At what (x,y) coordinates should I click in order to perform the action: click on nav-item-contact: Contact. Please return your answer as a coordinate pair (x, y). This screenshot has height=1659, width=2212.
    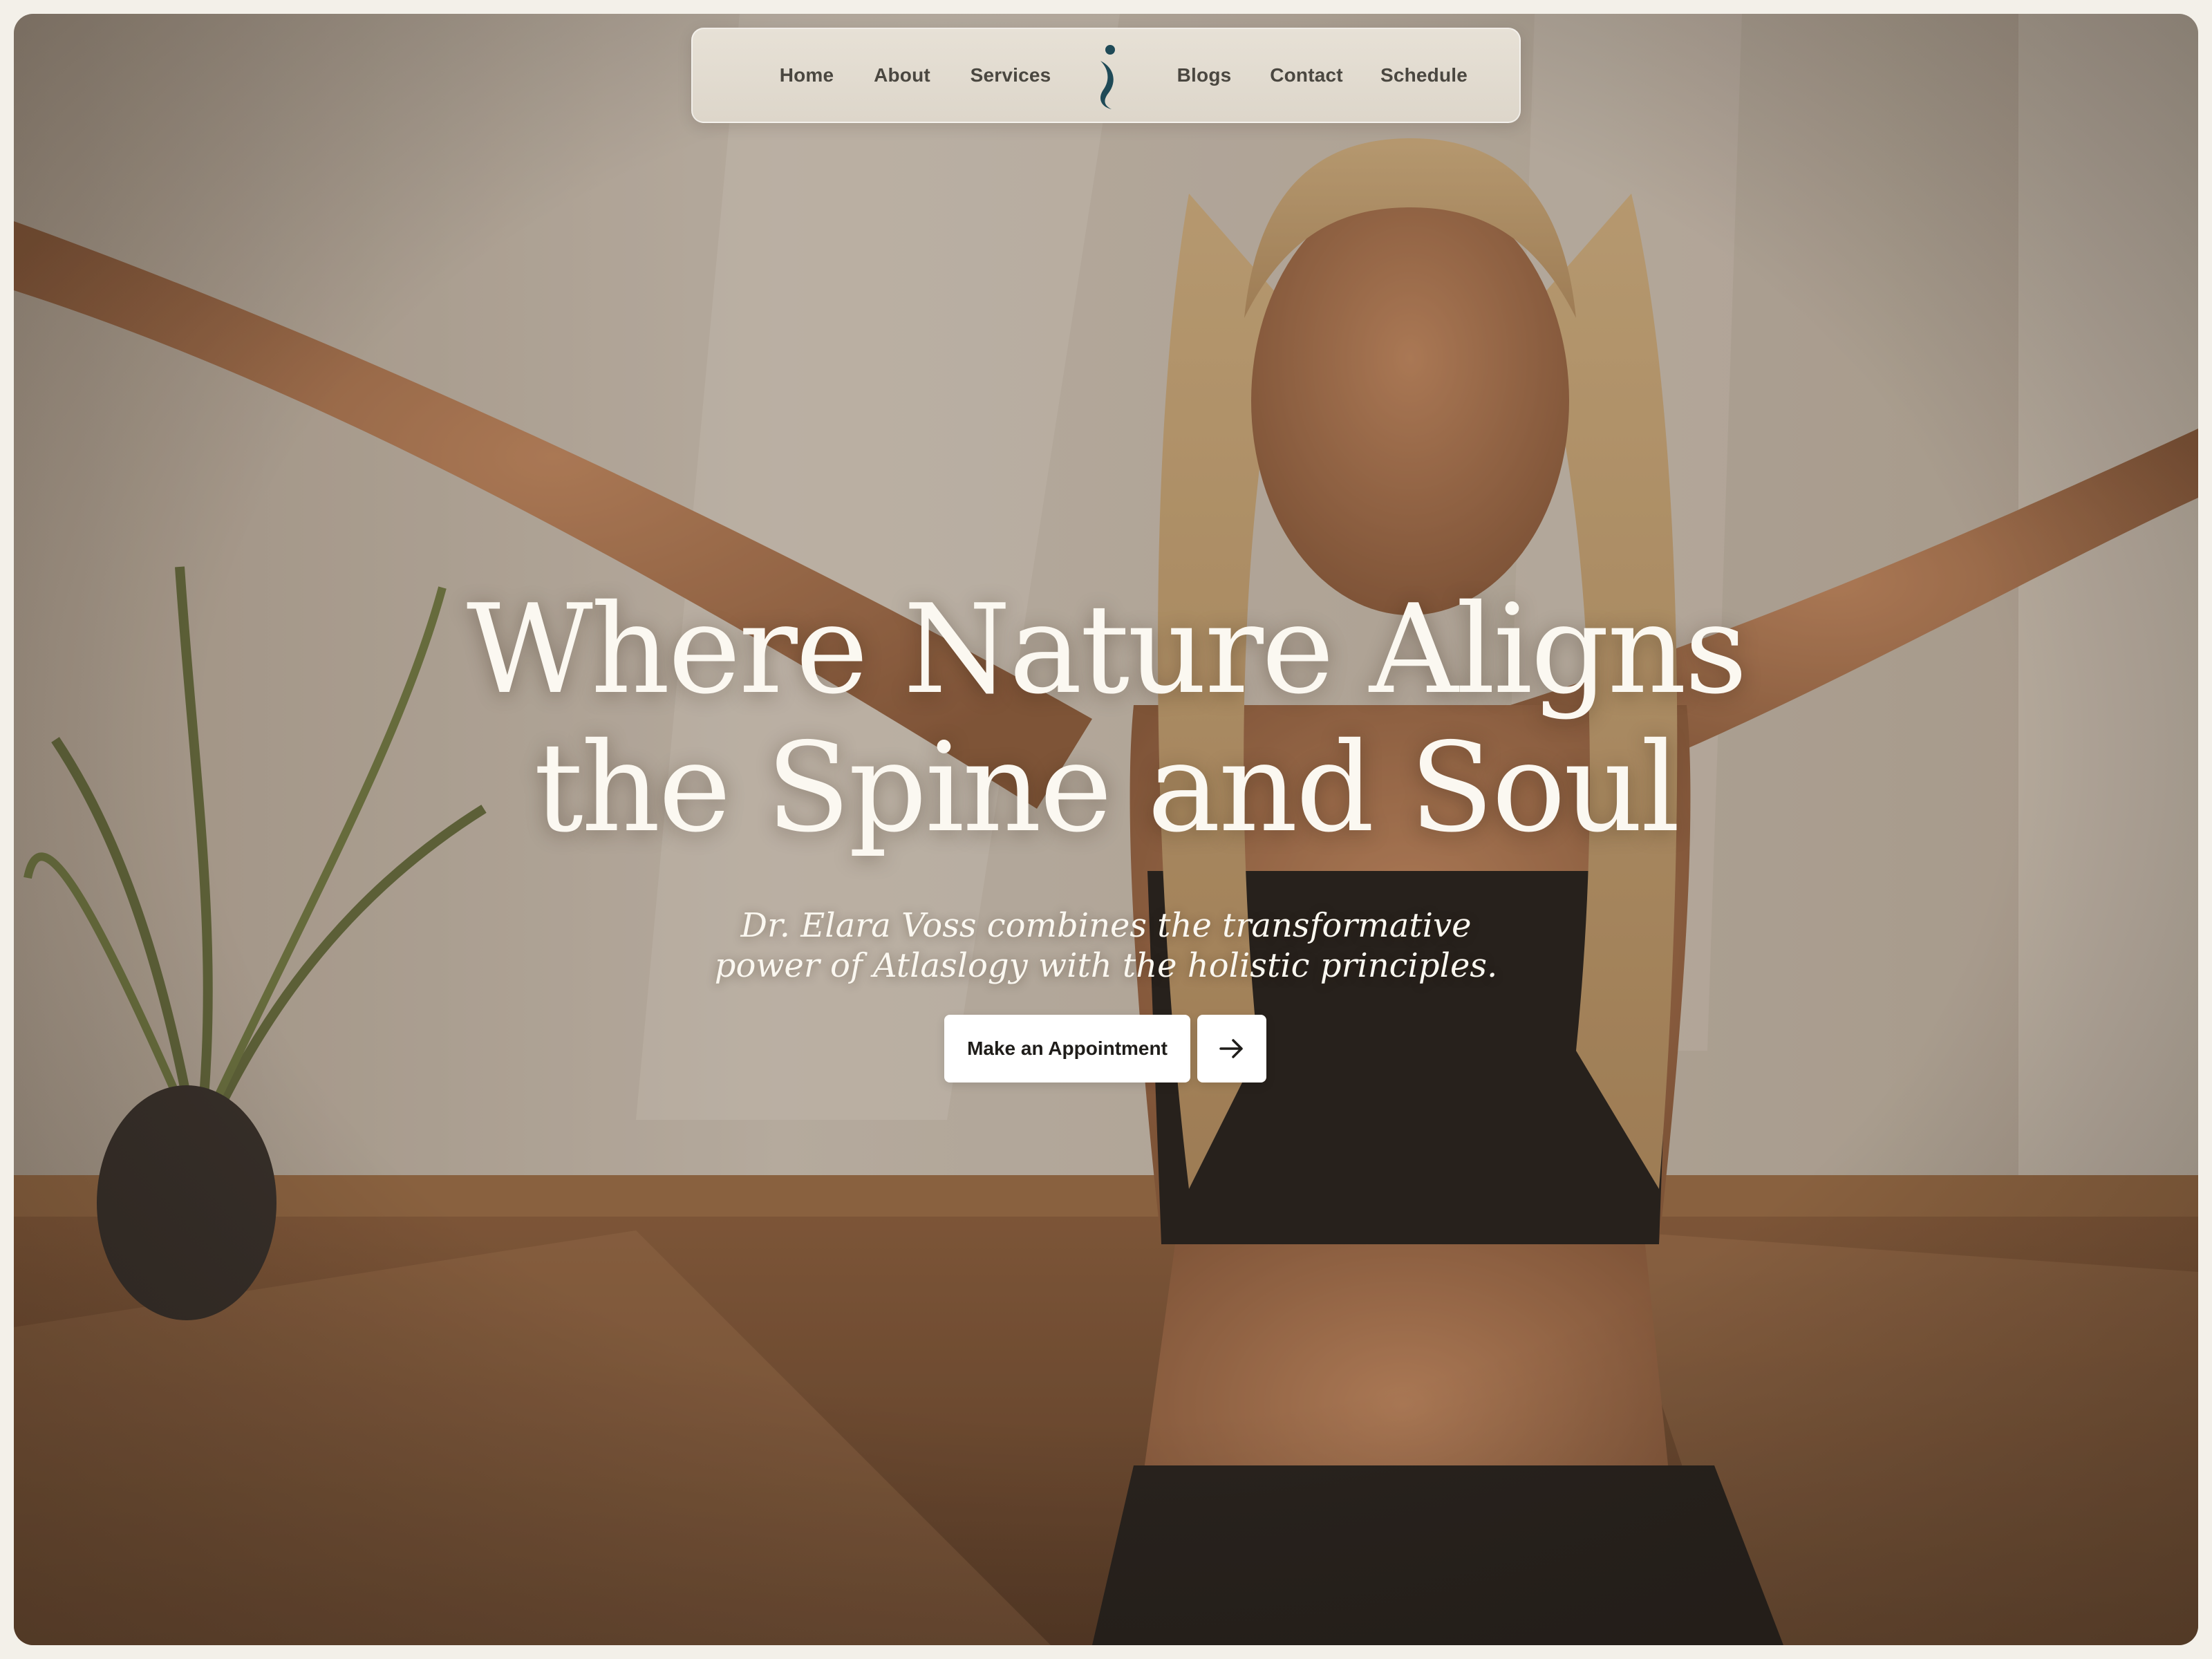
    Looking at the image, I should click on (1306, 75).